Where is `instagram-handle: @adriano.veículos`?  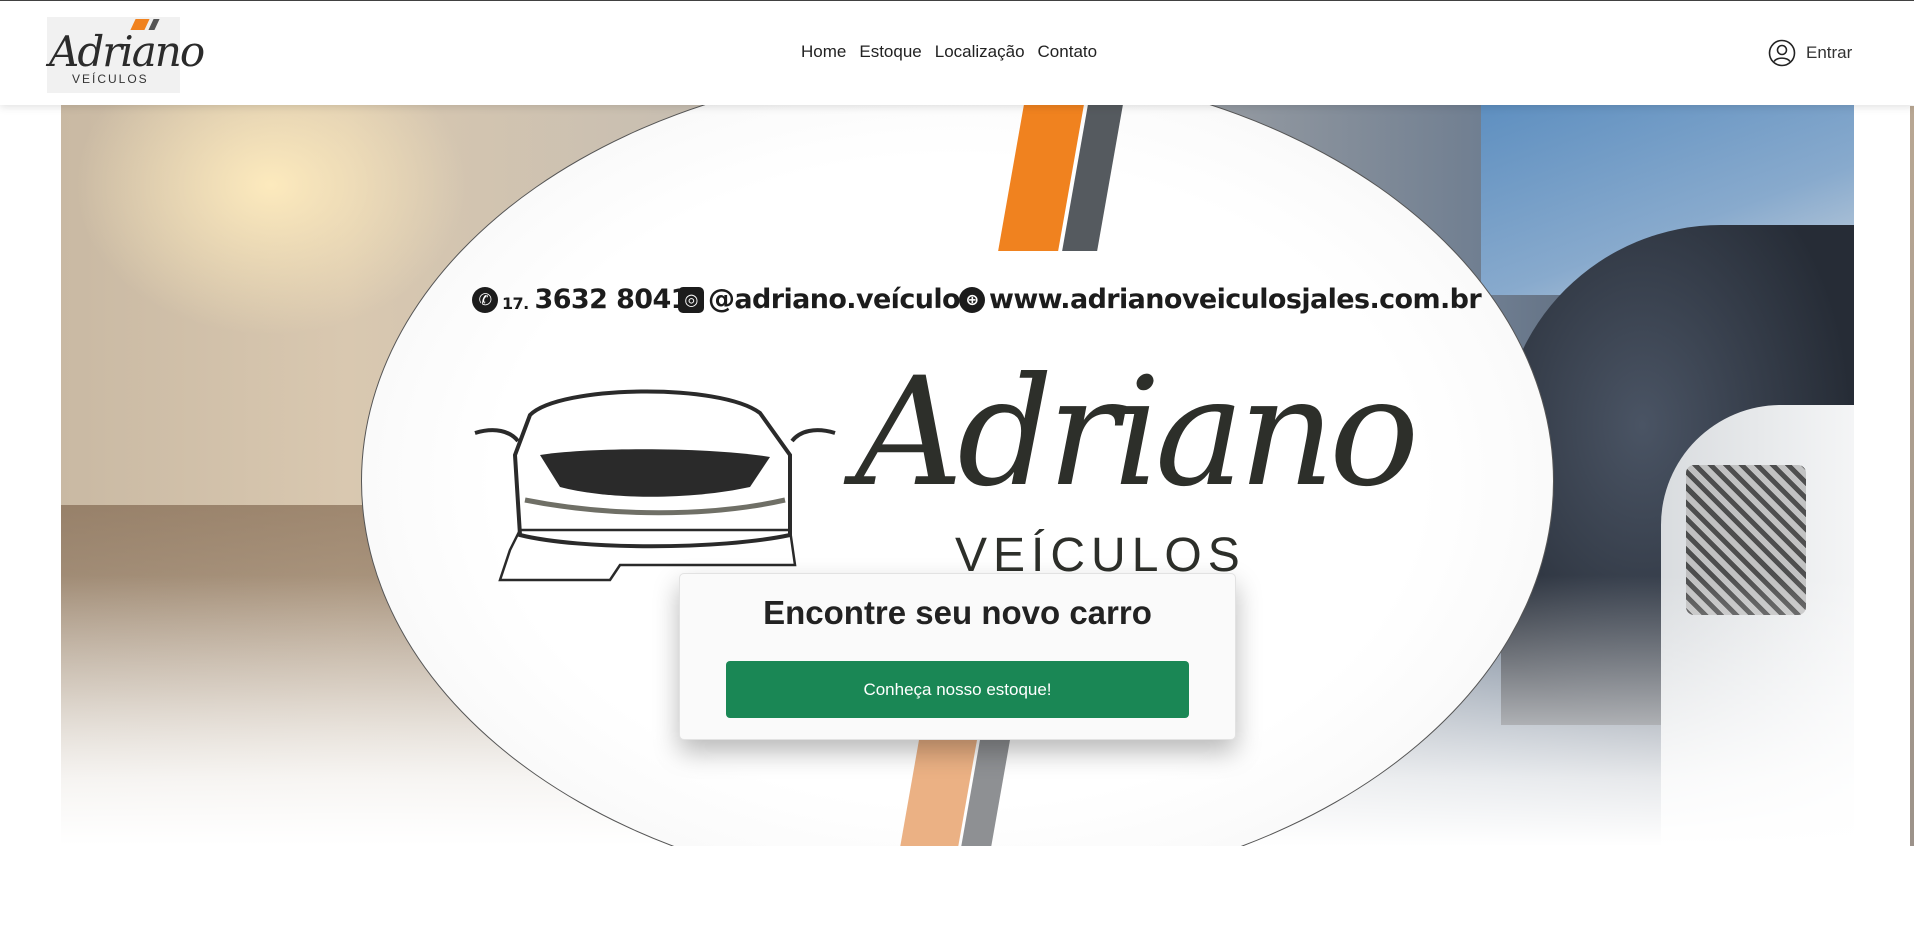 instagram-handle: @adriano.veículos is located at coordinates (842, 299).